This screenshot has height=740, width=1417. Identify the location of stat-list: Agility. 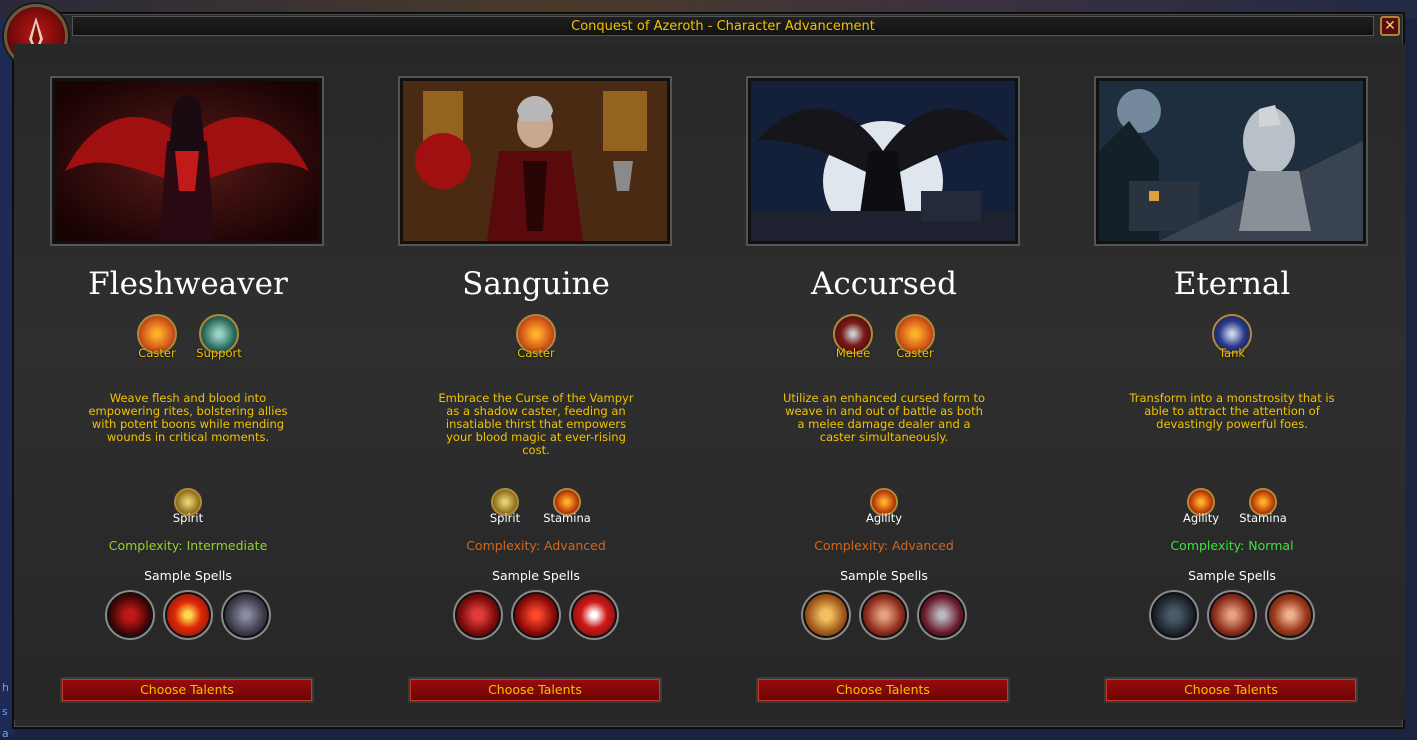
(884, 508).